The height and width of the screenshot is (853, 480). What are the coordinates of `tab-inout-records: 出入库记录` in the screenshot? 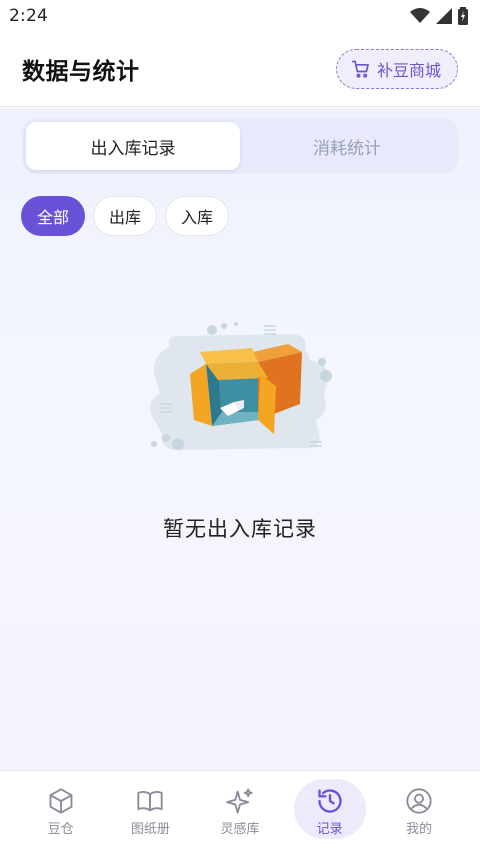 It's located at (133, 146).